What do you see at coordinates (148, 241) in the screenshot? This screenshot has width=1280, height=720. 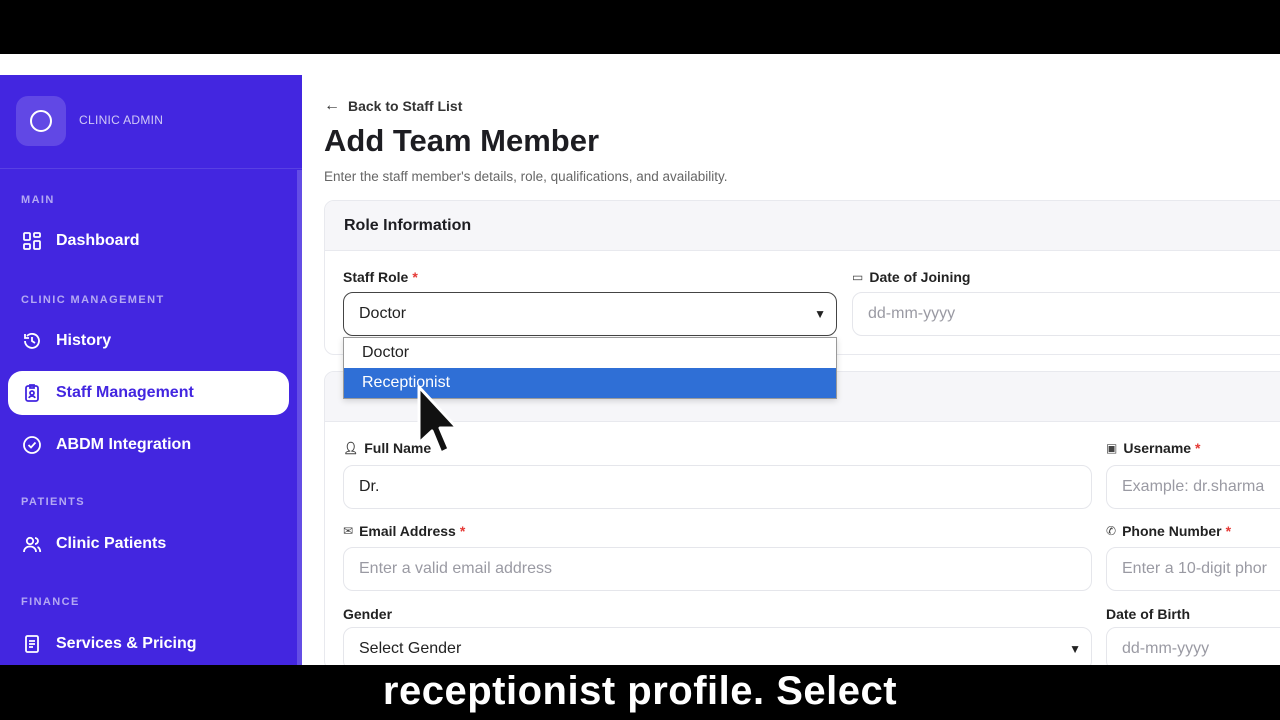 I see `sidebar-item-dashboard: Dashboard` at bounding box center [148, 241].